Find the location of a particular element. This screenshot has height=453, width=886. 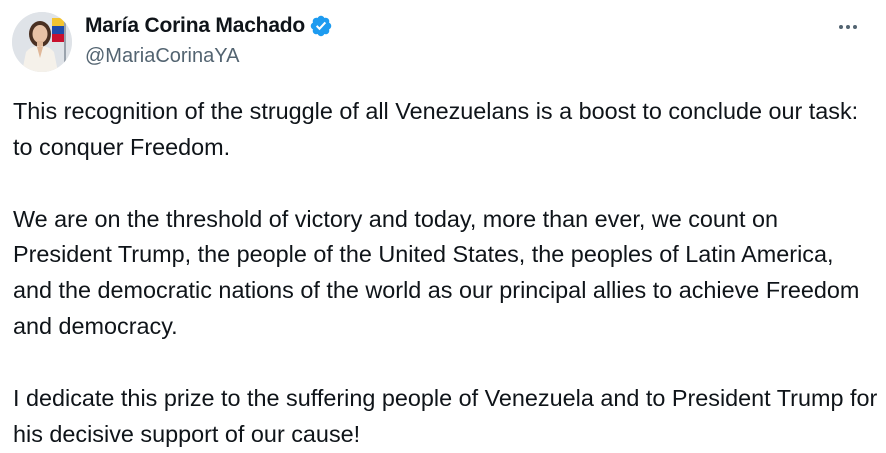

more-options-icon is located at coordinates (848, 27).